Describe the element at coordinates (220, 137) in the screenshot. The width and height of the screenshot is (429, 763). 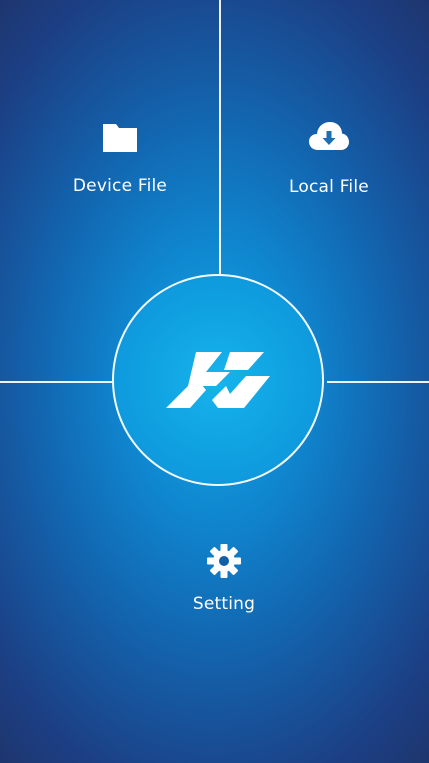
I see `divider-vertical` at that location.